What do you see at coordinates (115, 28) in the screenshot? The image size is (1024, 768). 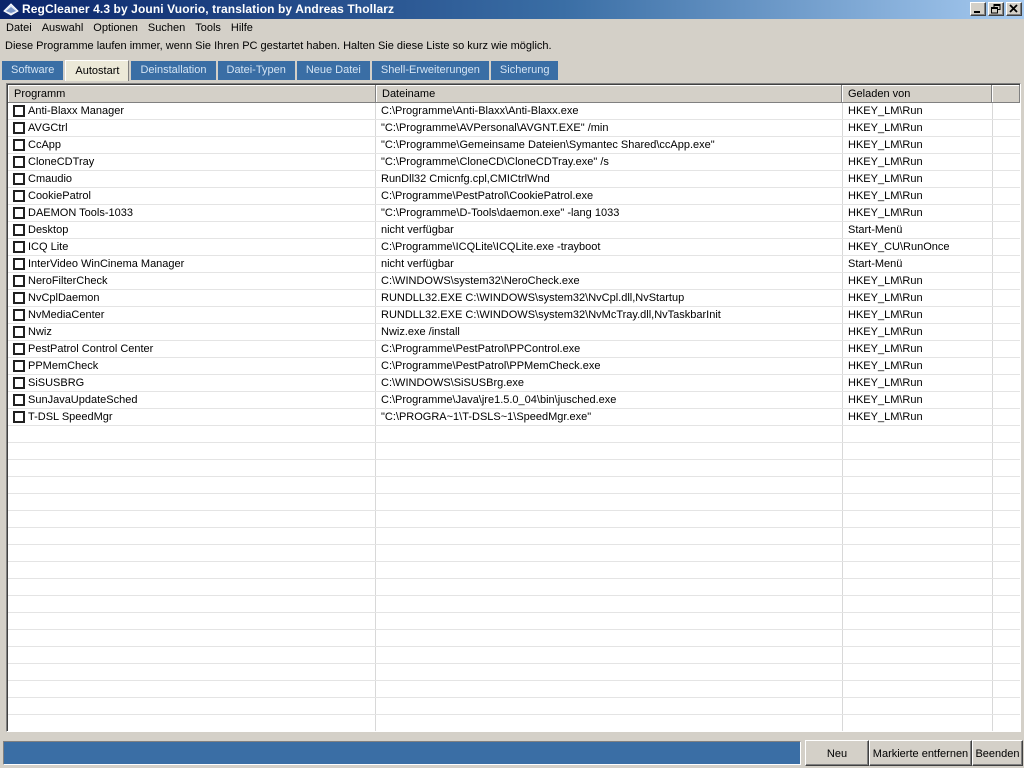 I see `menu-optionen: Optionen` at bounding box center [115, 28].